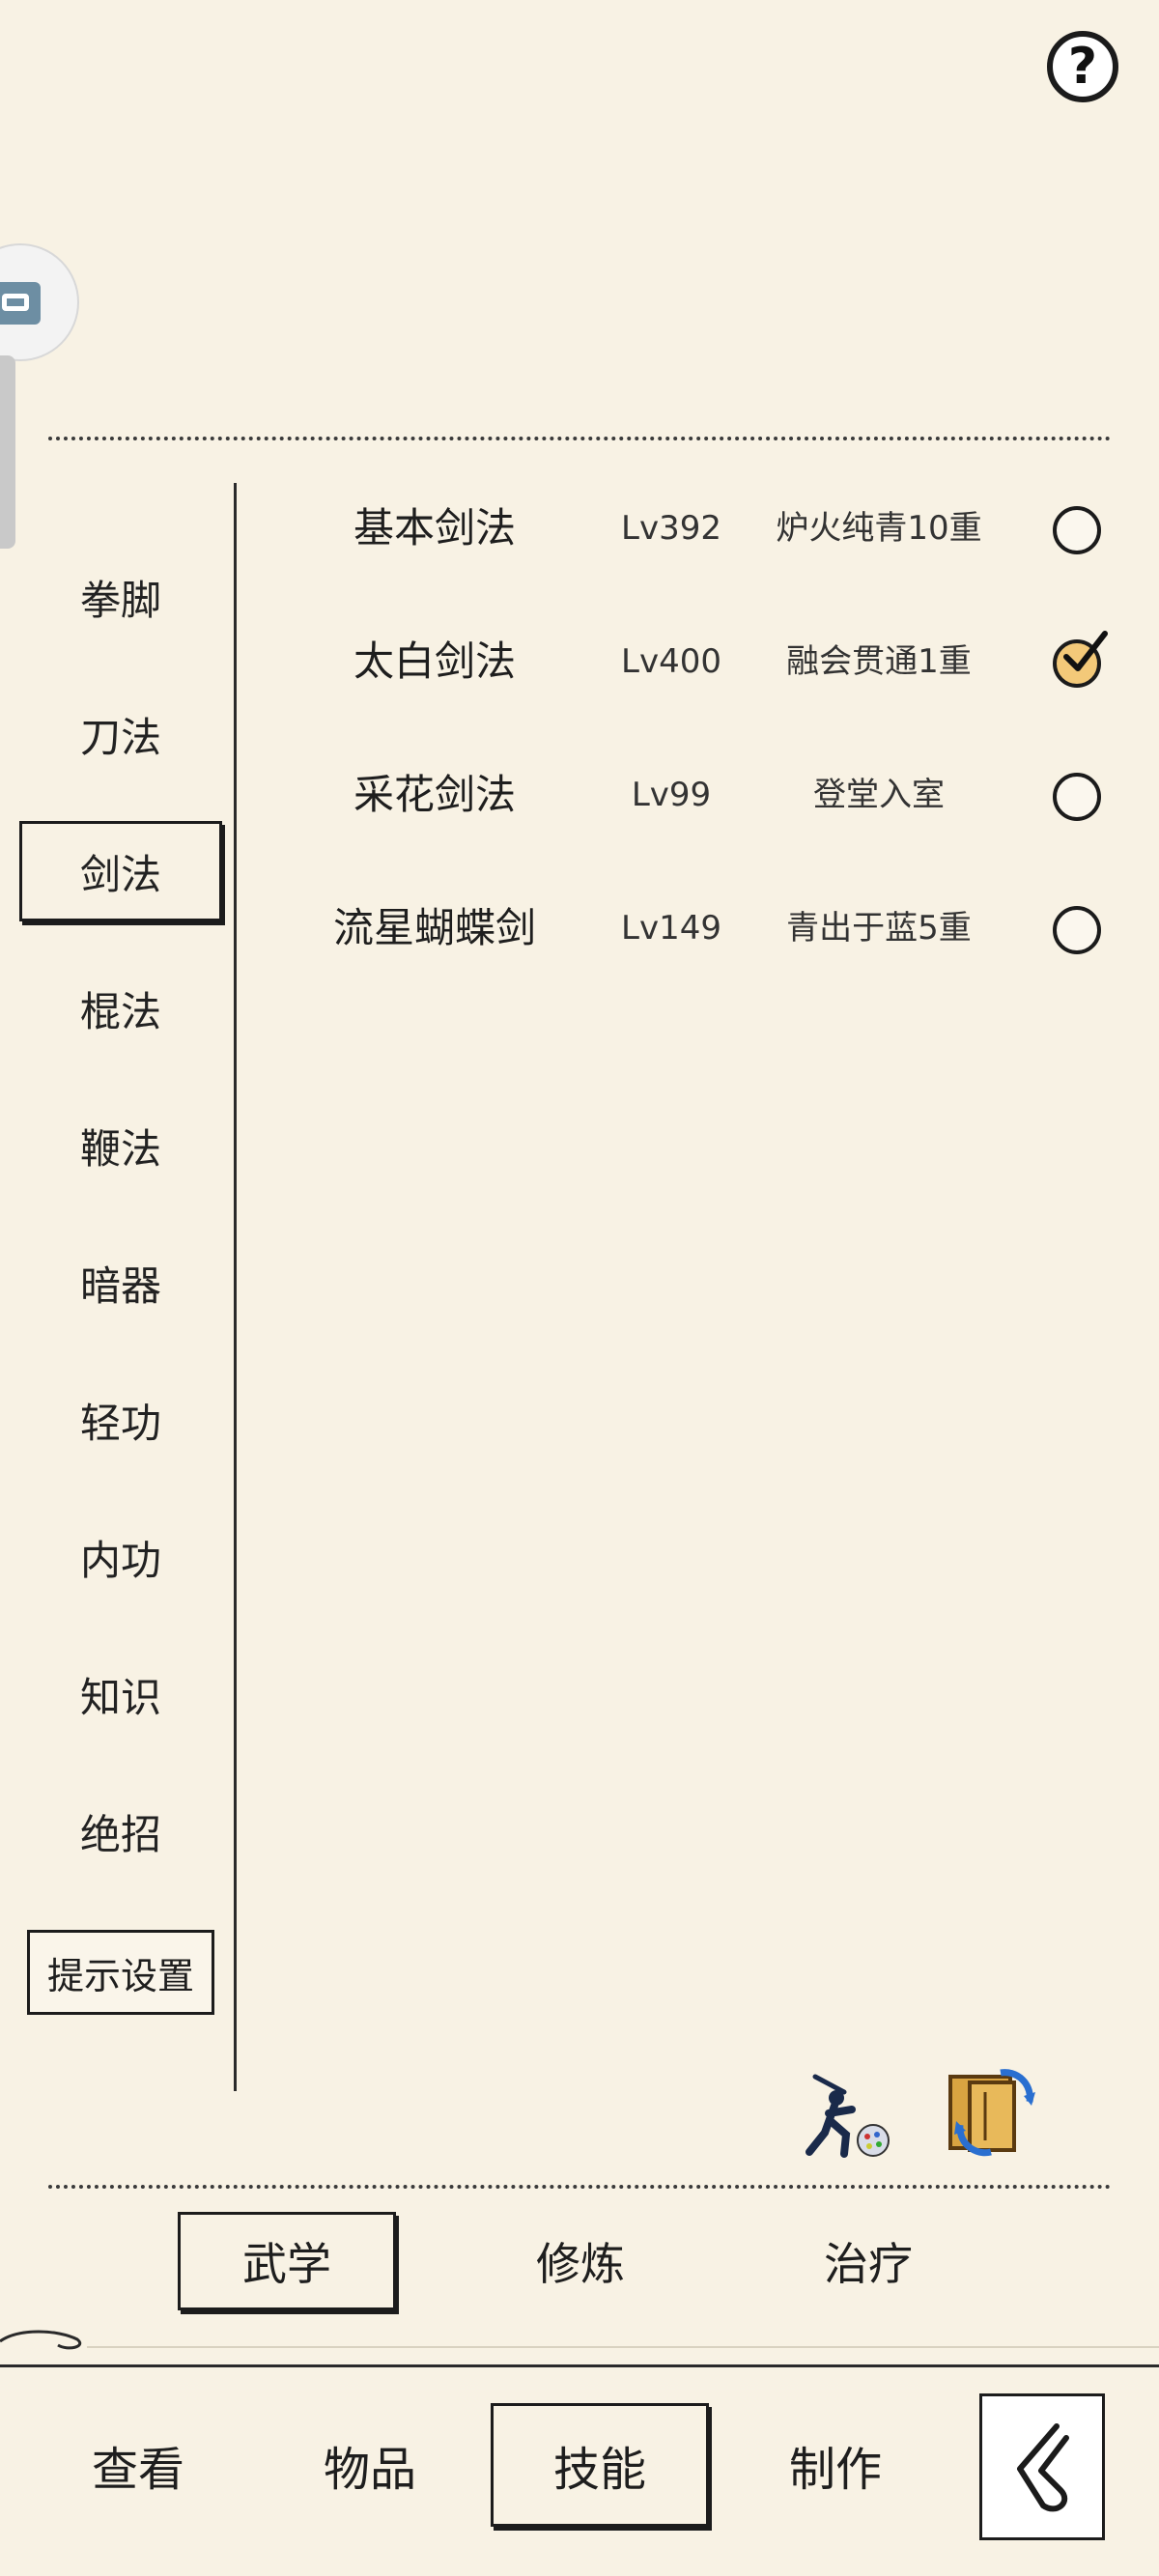 The image size is (1159, 2576). I want to click on nav-zhizuo: 制作, so click(836, 2465).